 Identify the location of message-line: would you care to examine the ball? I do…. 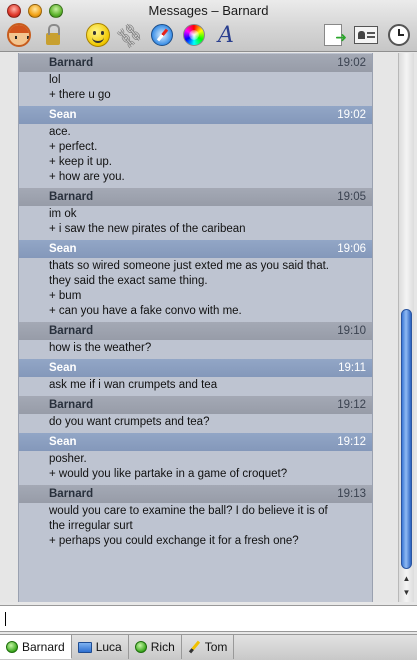
(188, 511).